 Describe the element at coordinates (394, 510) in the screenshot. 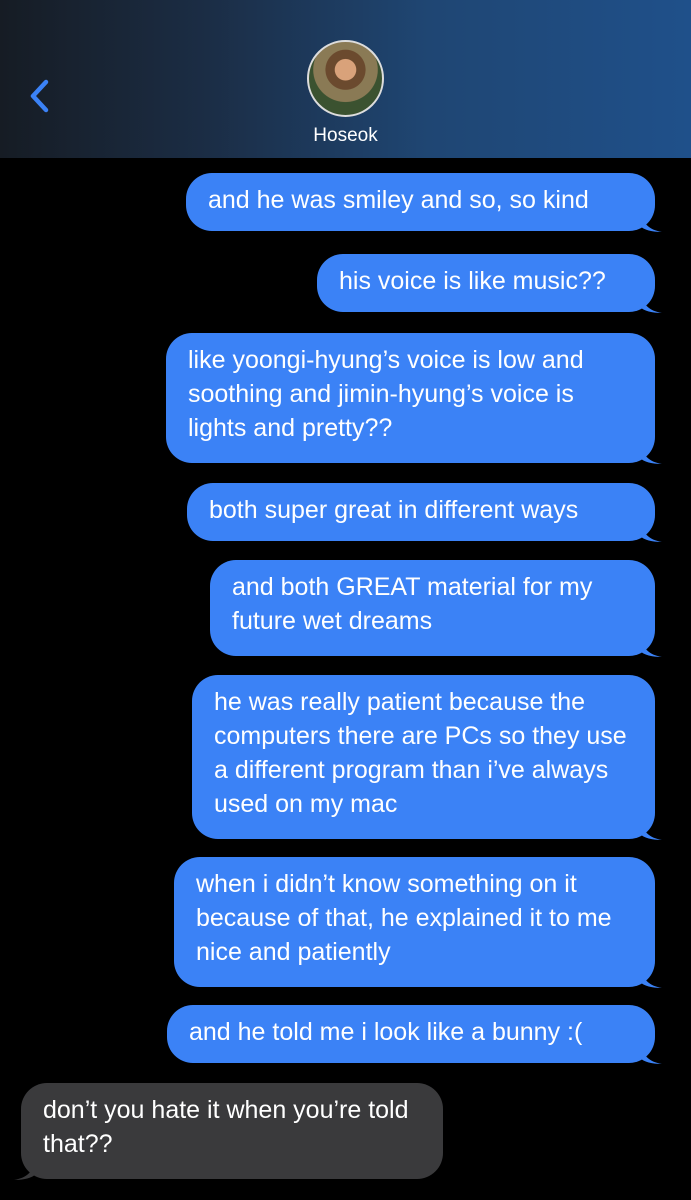

I see `message-text: both super great in different ways` at that location.